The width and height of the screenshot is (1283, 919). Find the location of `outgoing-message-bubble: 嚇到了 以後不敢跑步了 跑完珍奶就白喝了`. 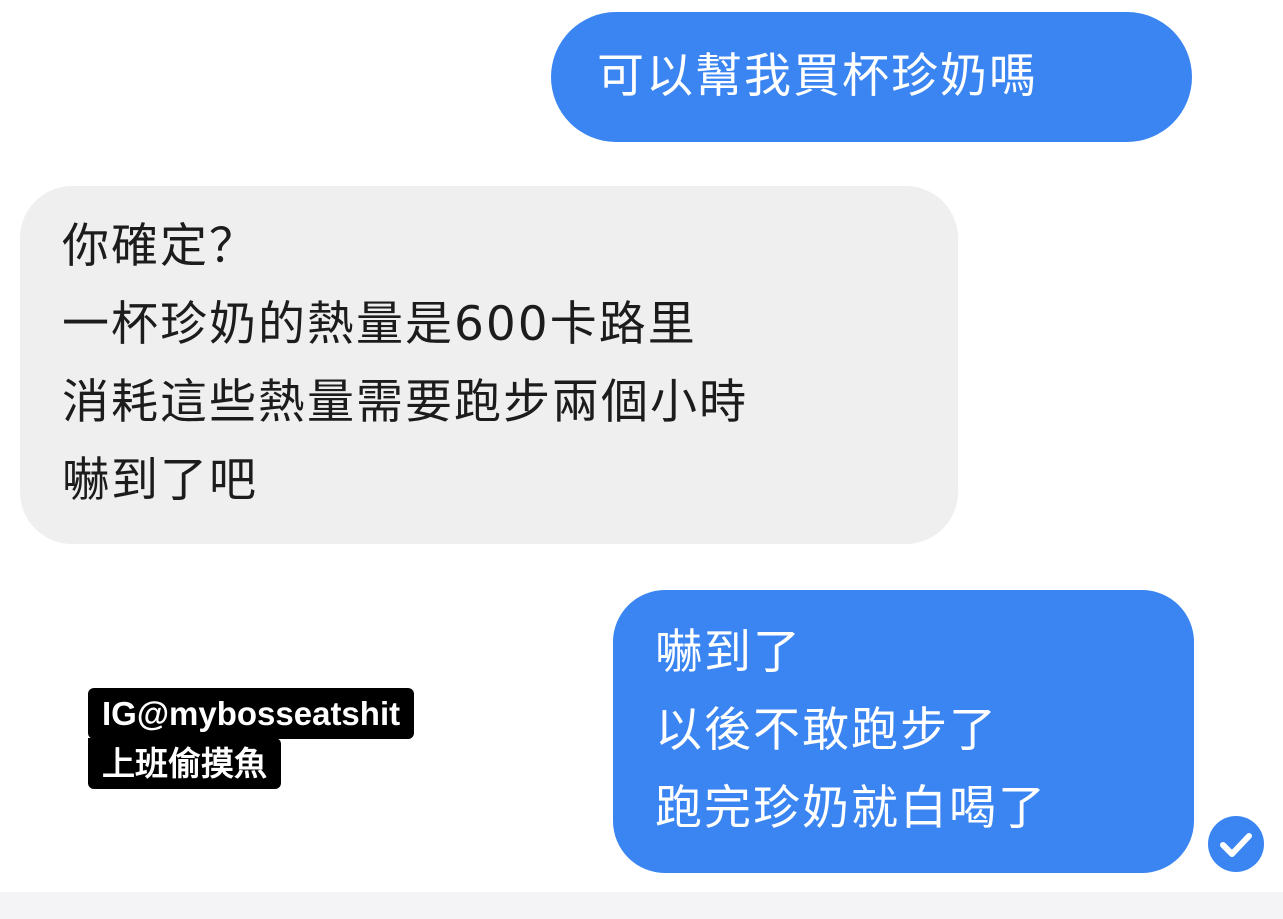

outgoing-message-bubble: 嚇到了 以後不敢跑步了 跑完珍奶就白喝了 is located at coordinates (903, 731).